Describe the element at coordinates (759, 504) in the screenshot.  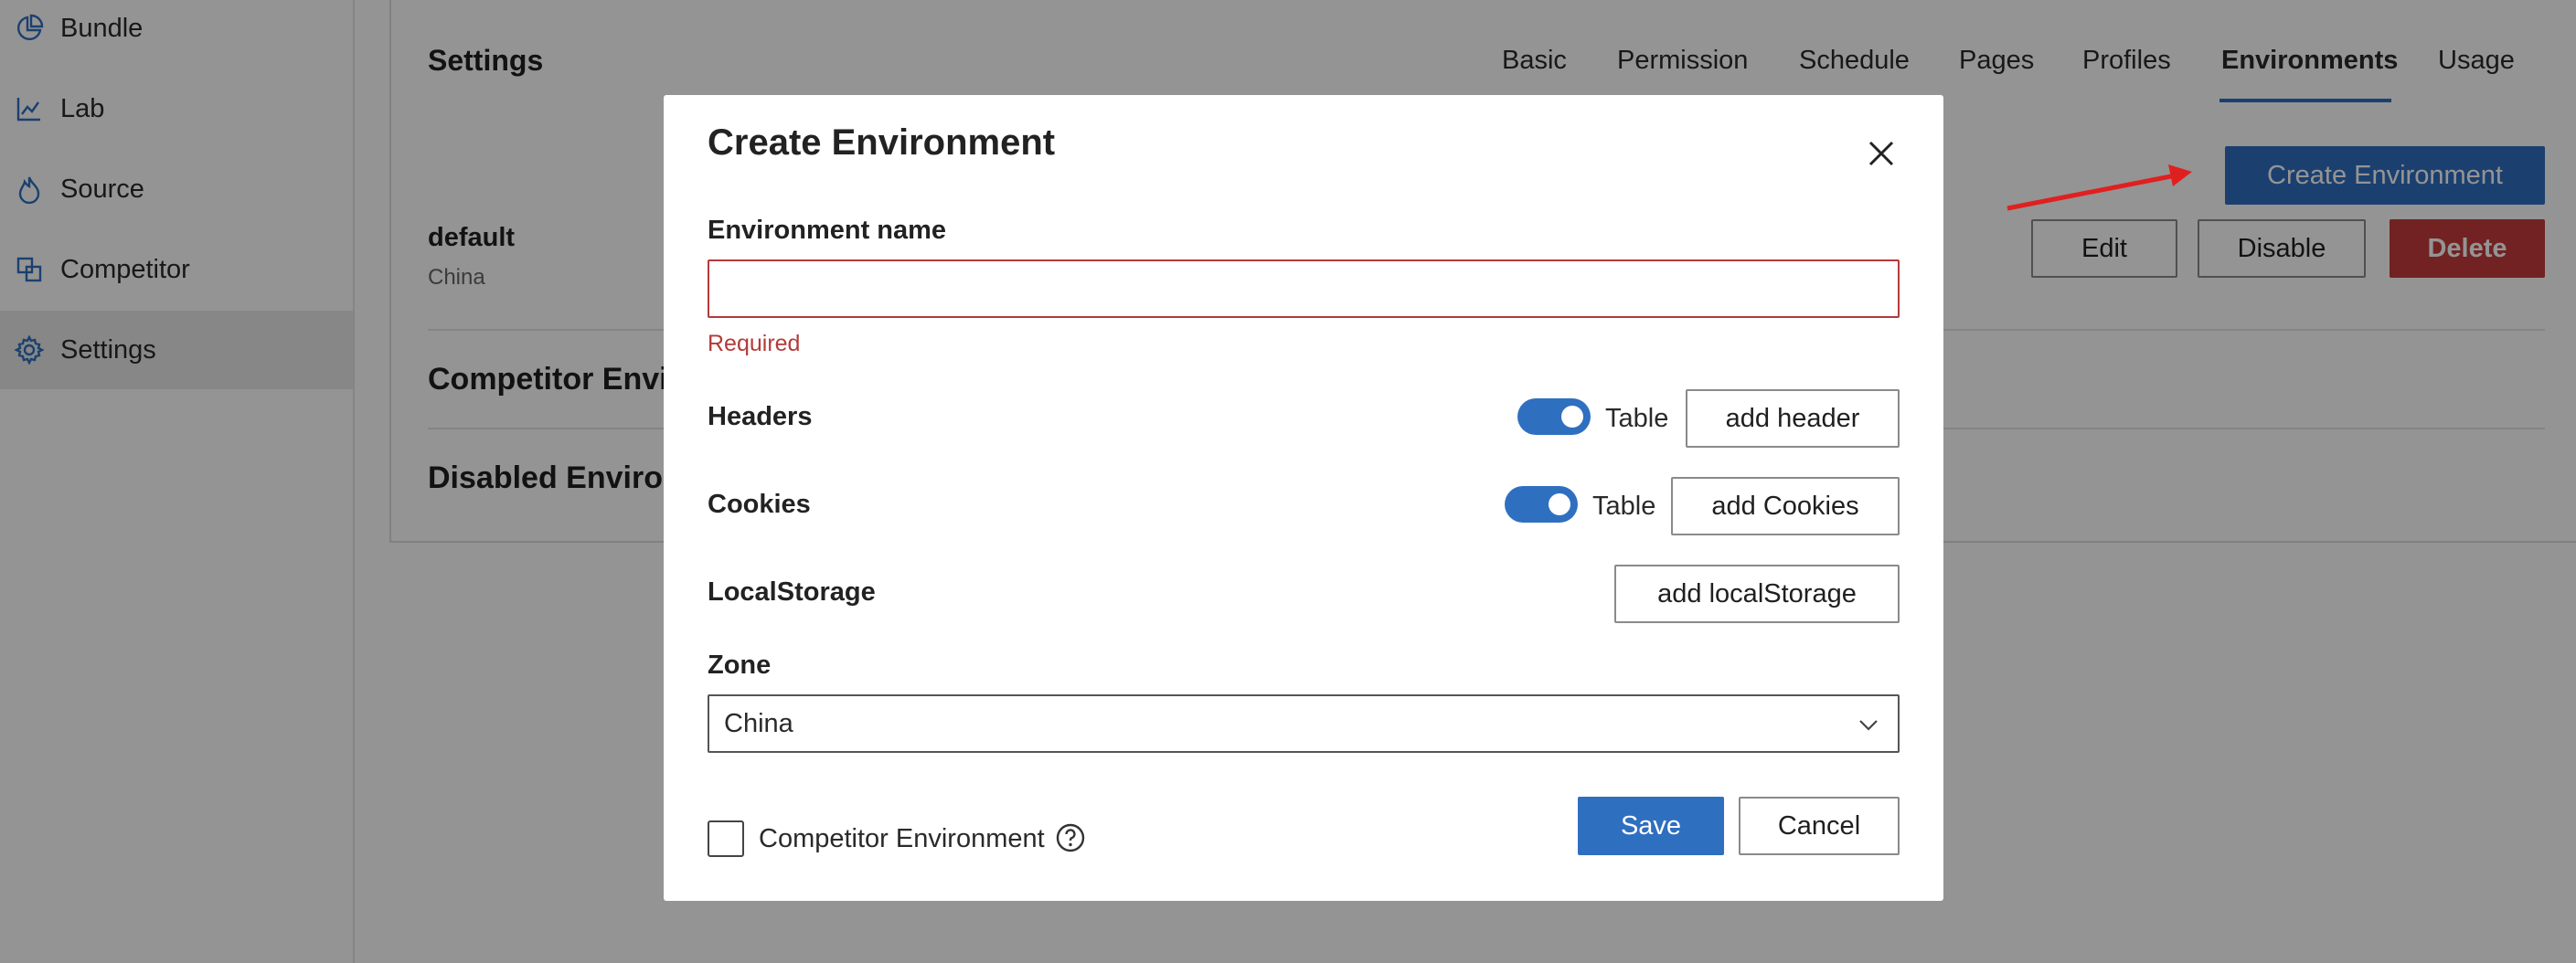
I see `cookies-label: Cookies` at that location.